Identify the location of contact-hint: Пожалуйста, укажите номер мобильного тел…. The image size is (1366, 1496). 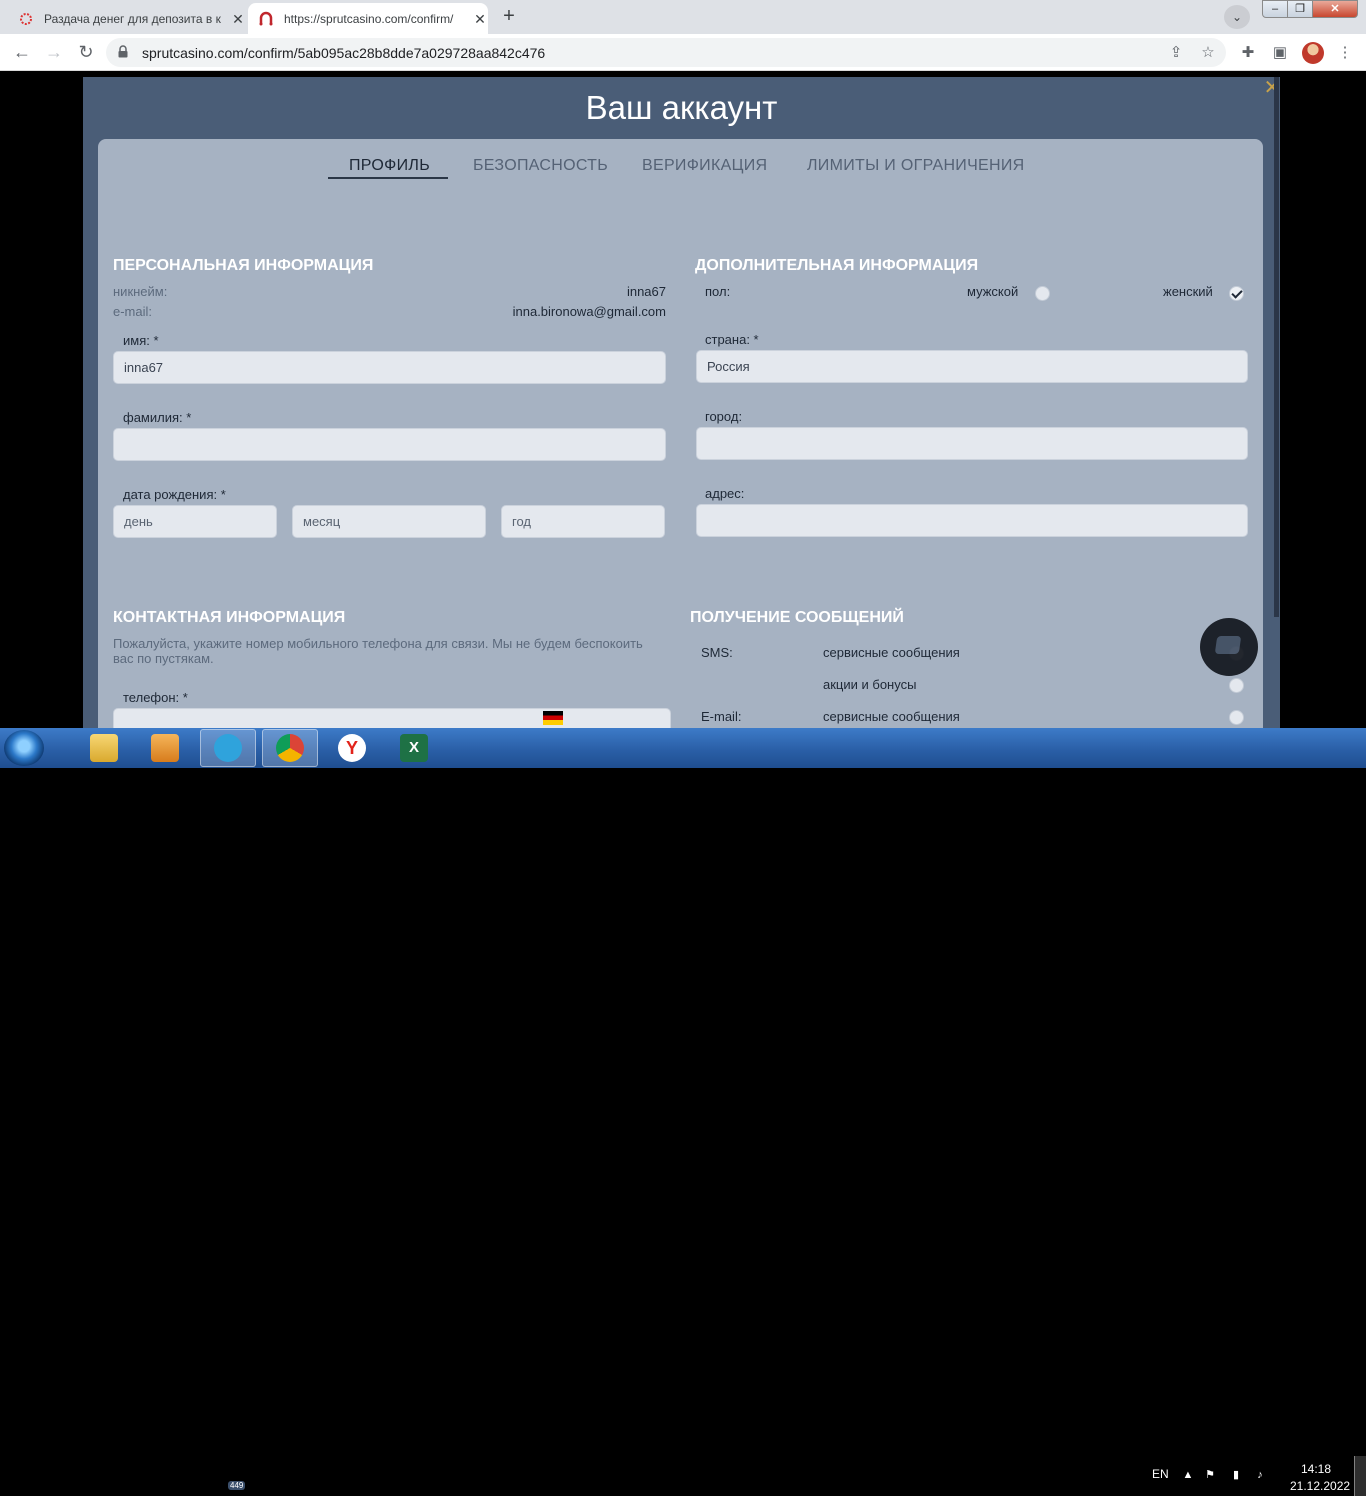
(378, 651).